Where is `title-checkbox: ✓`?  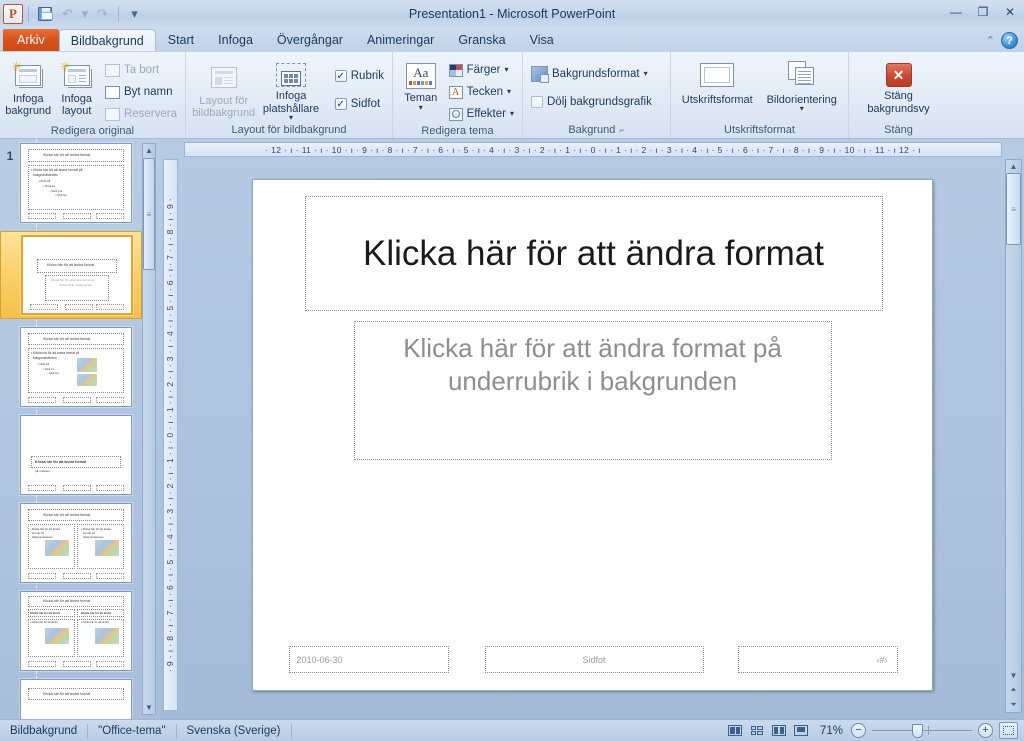
title-checkbox: ✓ is located at coordinates (340, 76).